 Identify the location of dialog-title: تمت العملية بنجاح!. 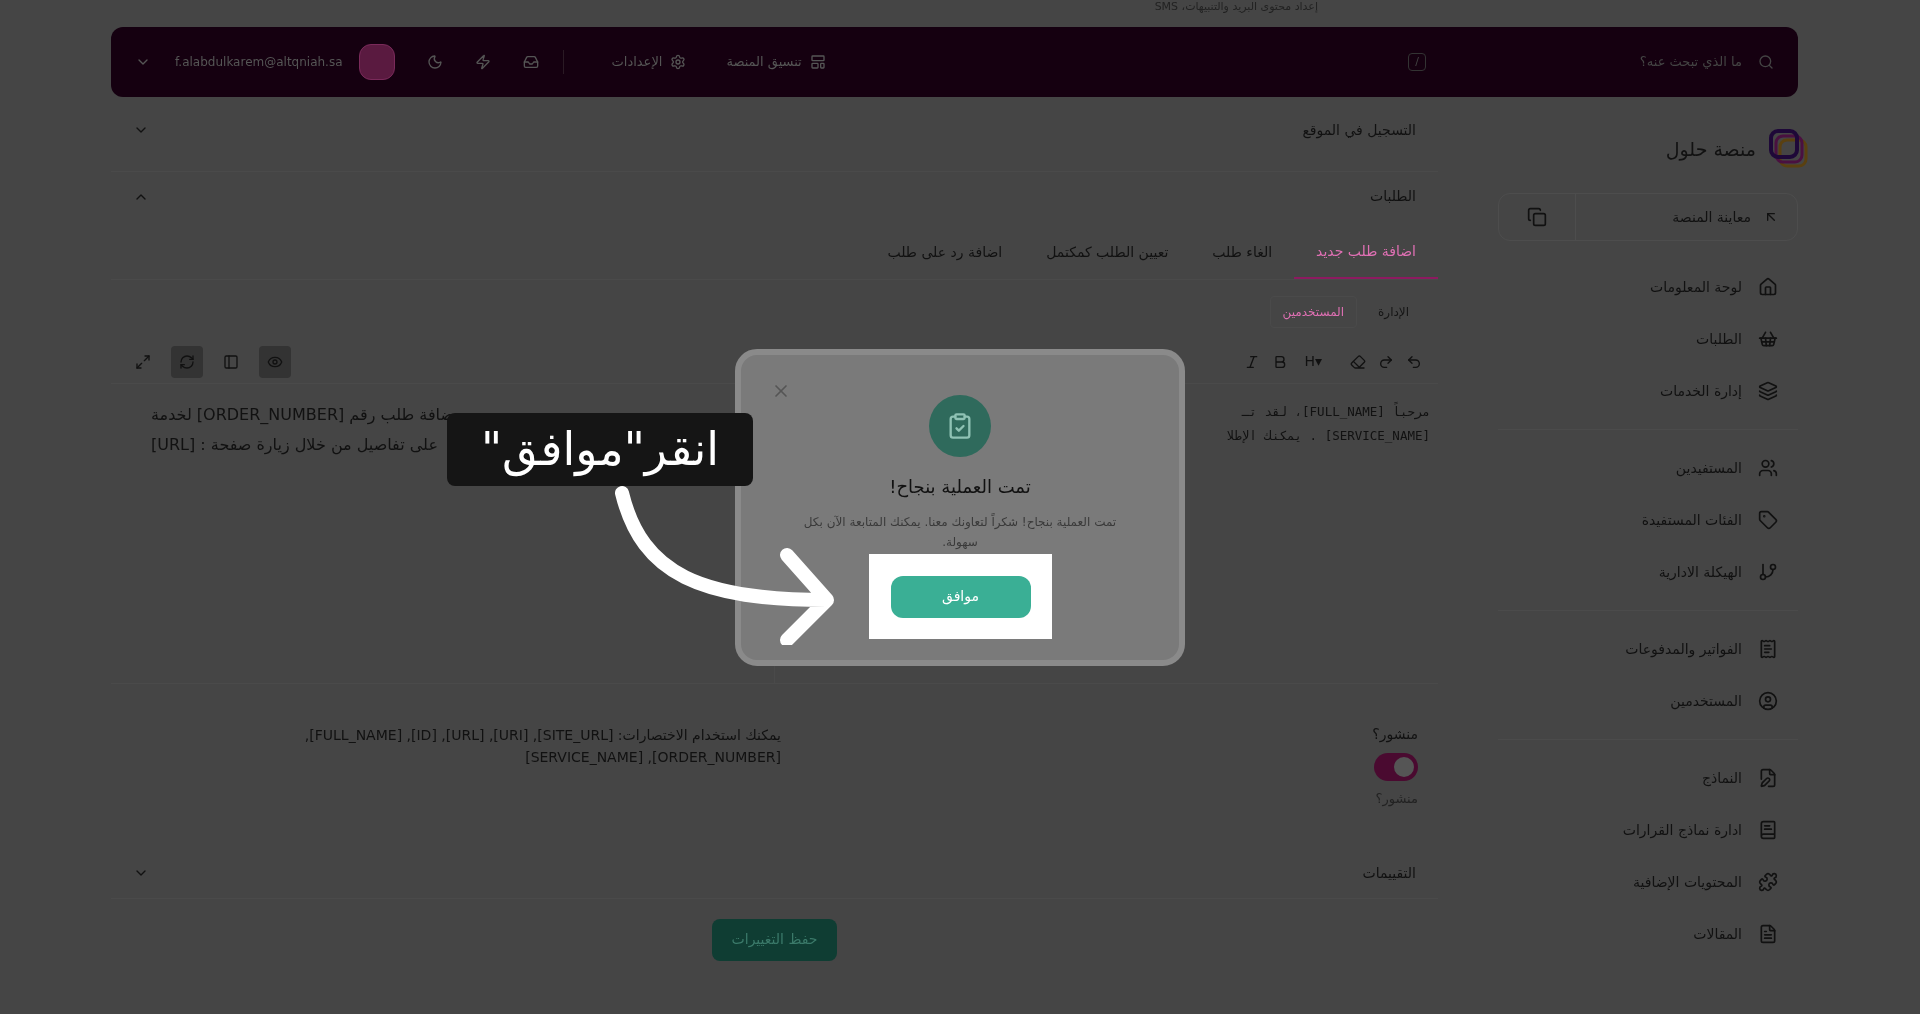
(960, 487).